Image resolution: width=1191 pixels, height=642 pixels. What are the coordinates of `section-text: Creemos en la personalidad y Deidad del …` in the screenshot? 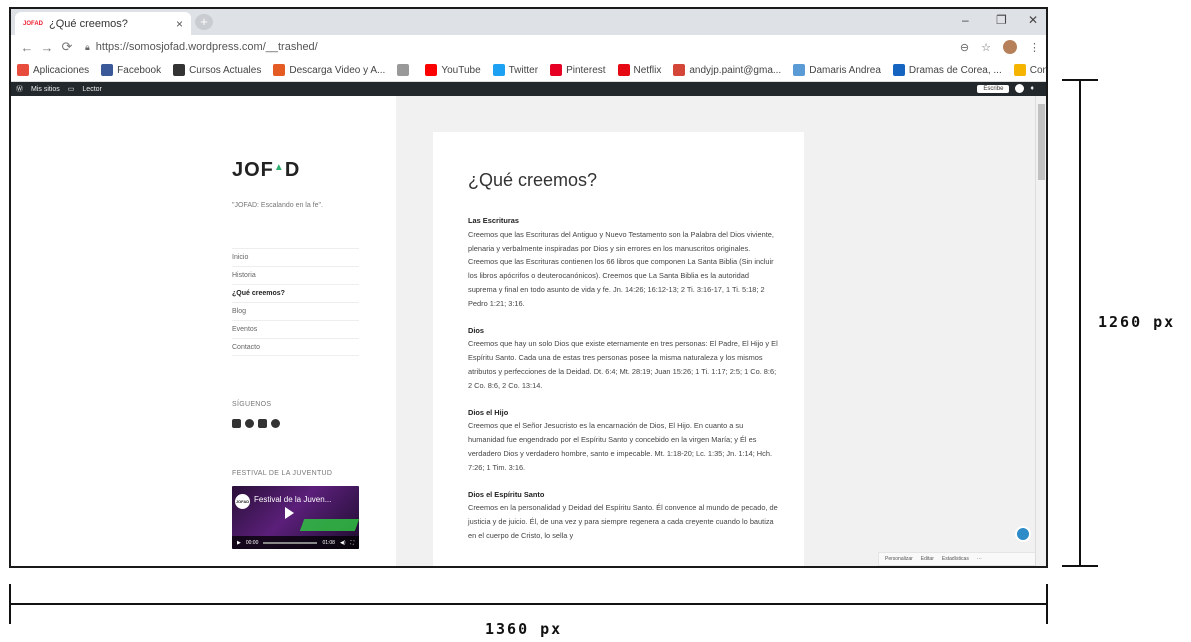 It's located at (623, 521).